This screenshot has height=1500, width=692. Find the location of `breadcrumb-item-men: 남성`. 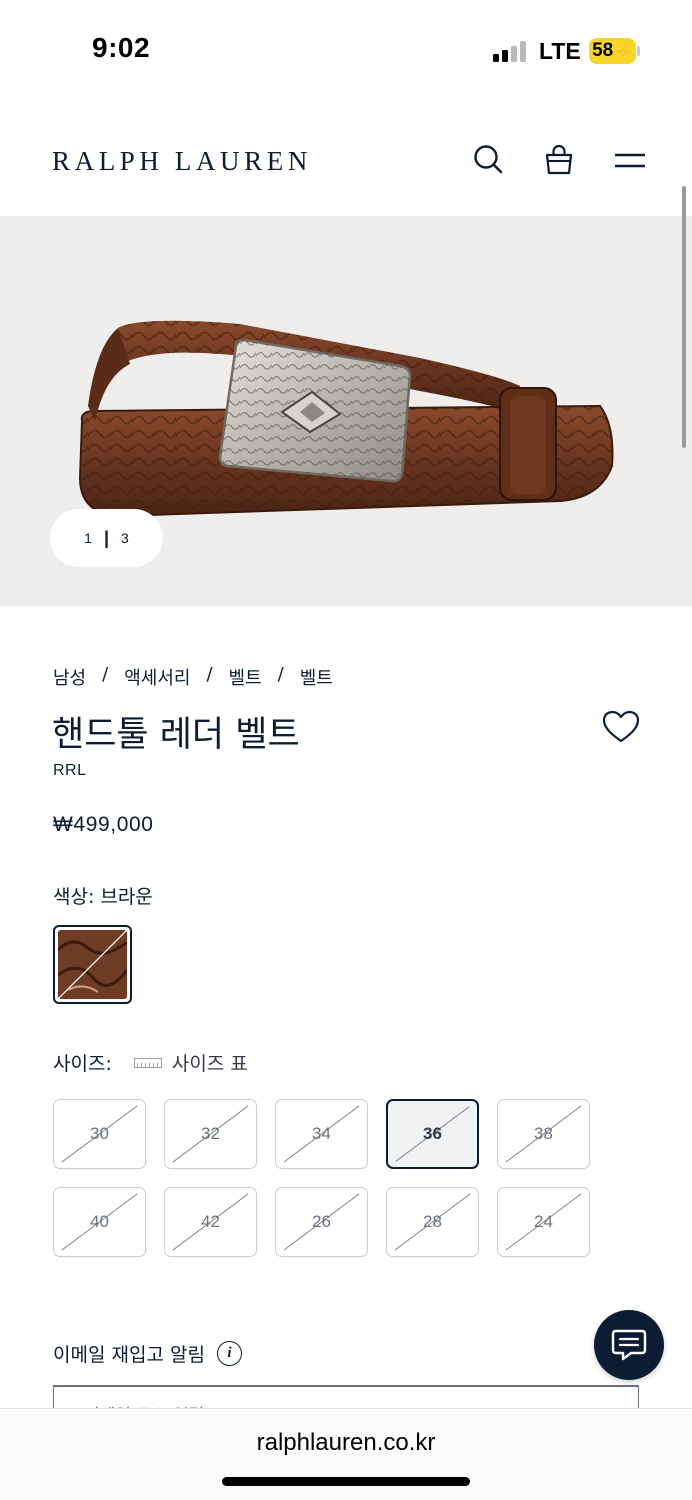

breadcrumb-item-men: 남성 is located at coordinates (69, 677).